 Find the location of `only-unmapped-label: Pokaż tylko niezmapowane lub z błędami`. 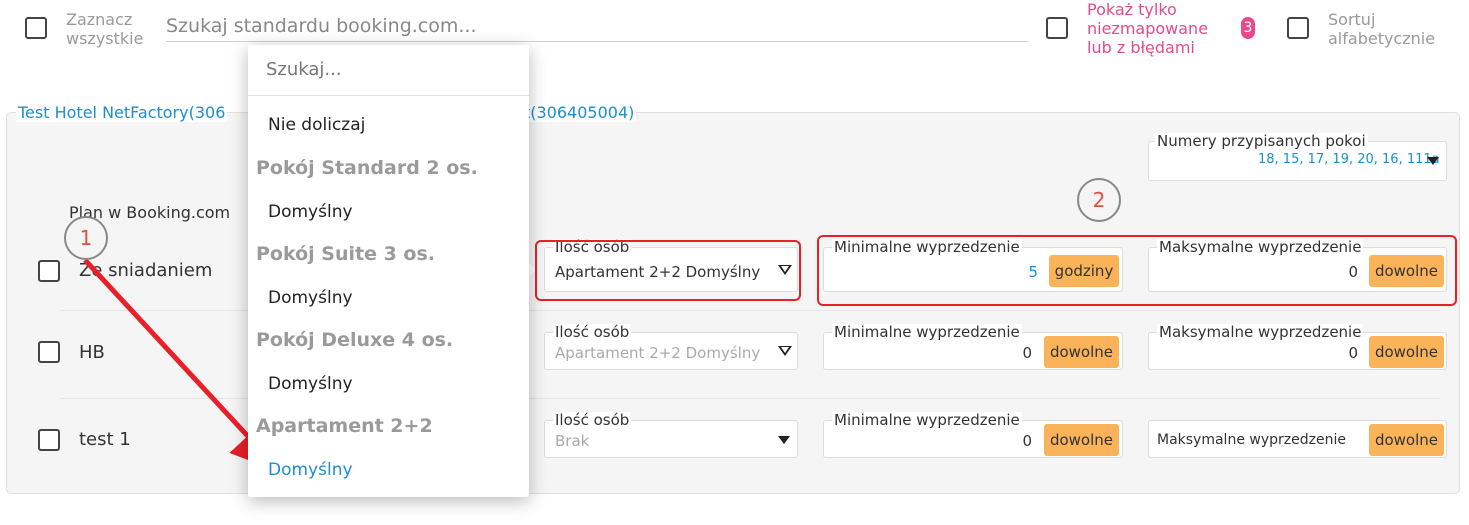

only-unmapped-label: Pokaż tylko niezmapowane lub z błędami is located at coordinates (1147, 28).